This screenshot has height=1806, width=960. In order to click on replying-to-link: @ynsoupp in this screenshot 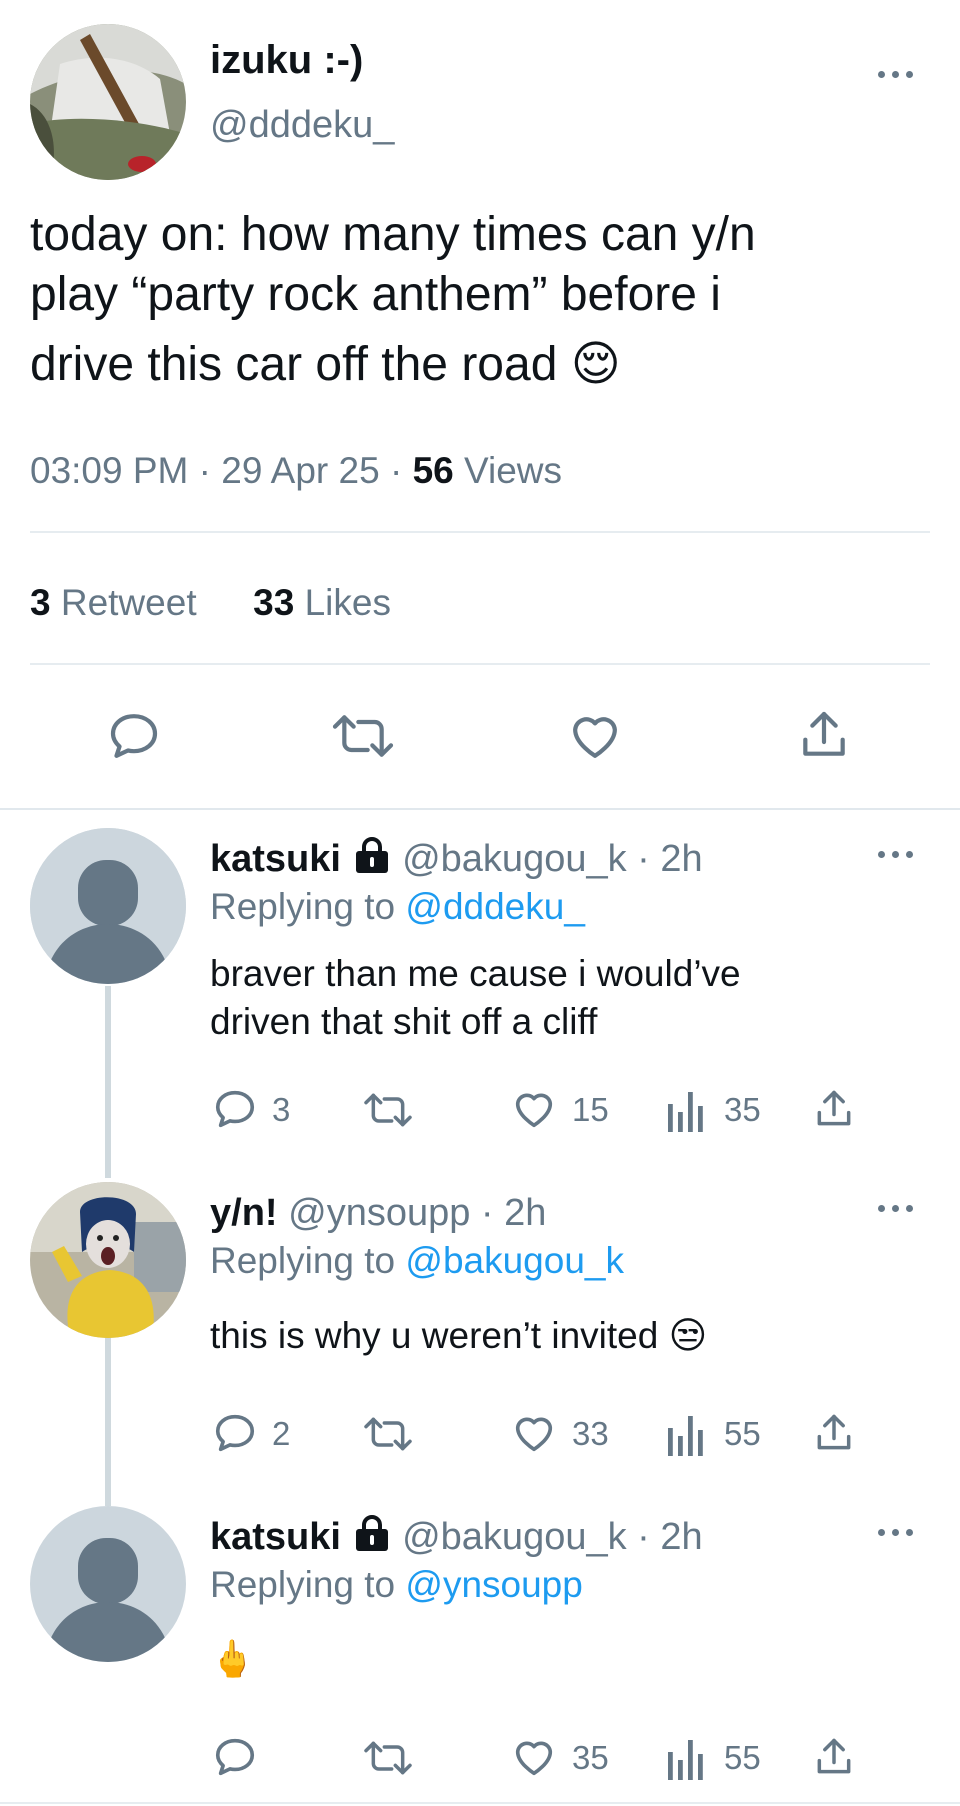, I will do `click(493, 1584)`.